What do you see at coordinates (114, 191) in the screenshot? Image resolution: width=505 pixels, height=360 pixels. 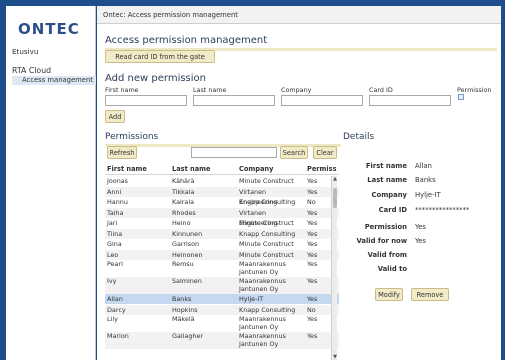 I see `cell-first-name: Anni` at bounding box center [114, 191].